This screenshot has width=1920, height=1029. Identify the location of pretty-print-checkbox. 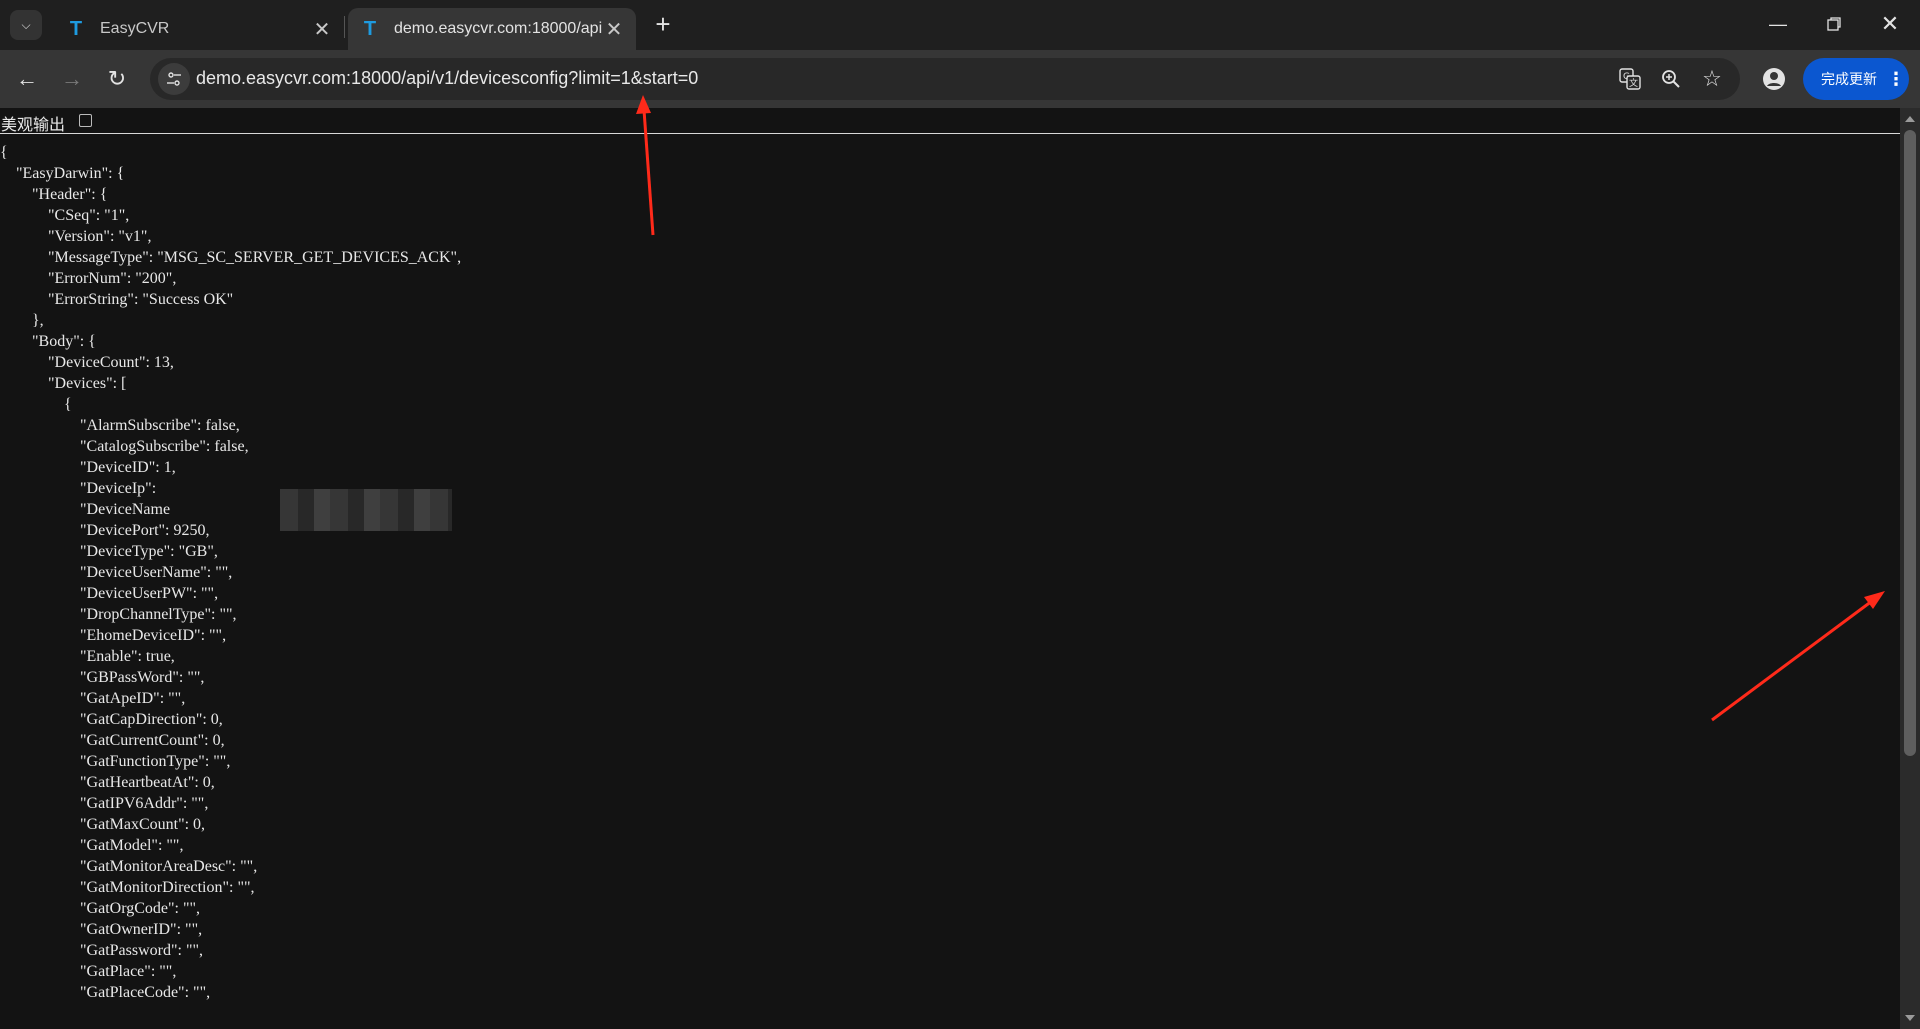
(85, 120).